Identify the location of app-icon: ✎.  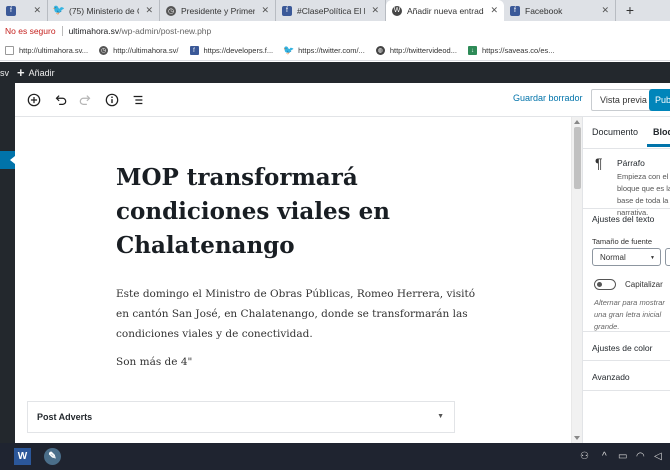
(52, 456).